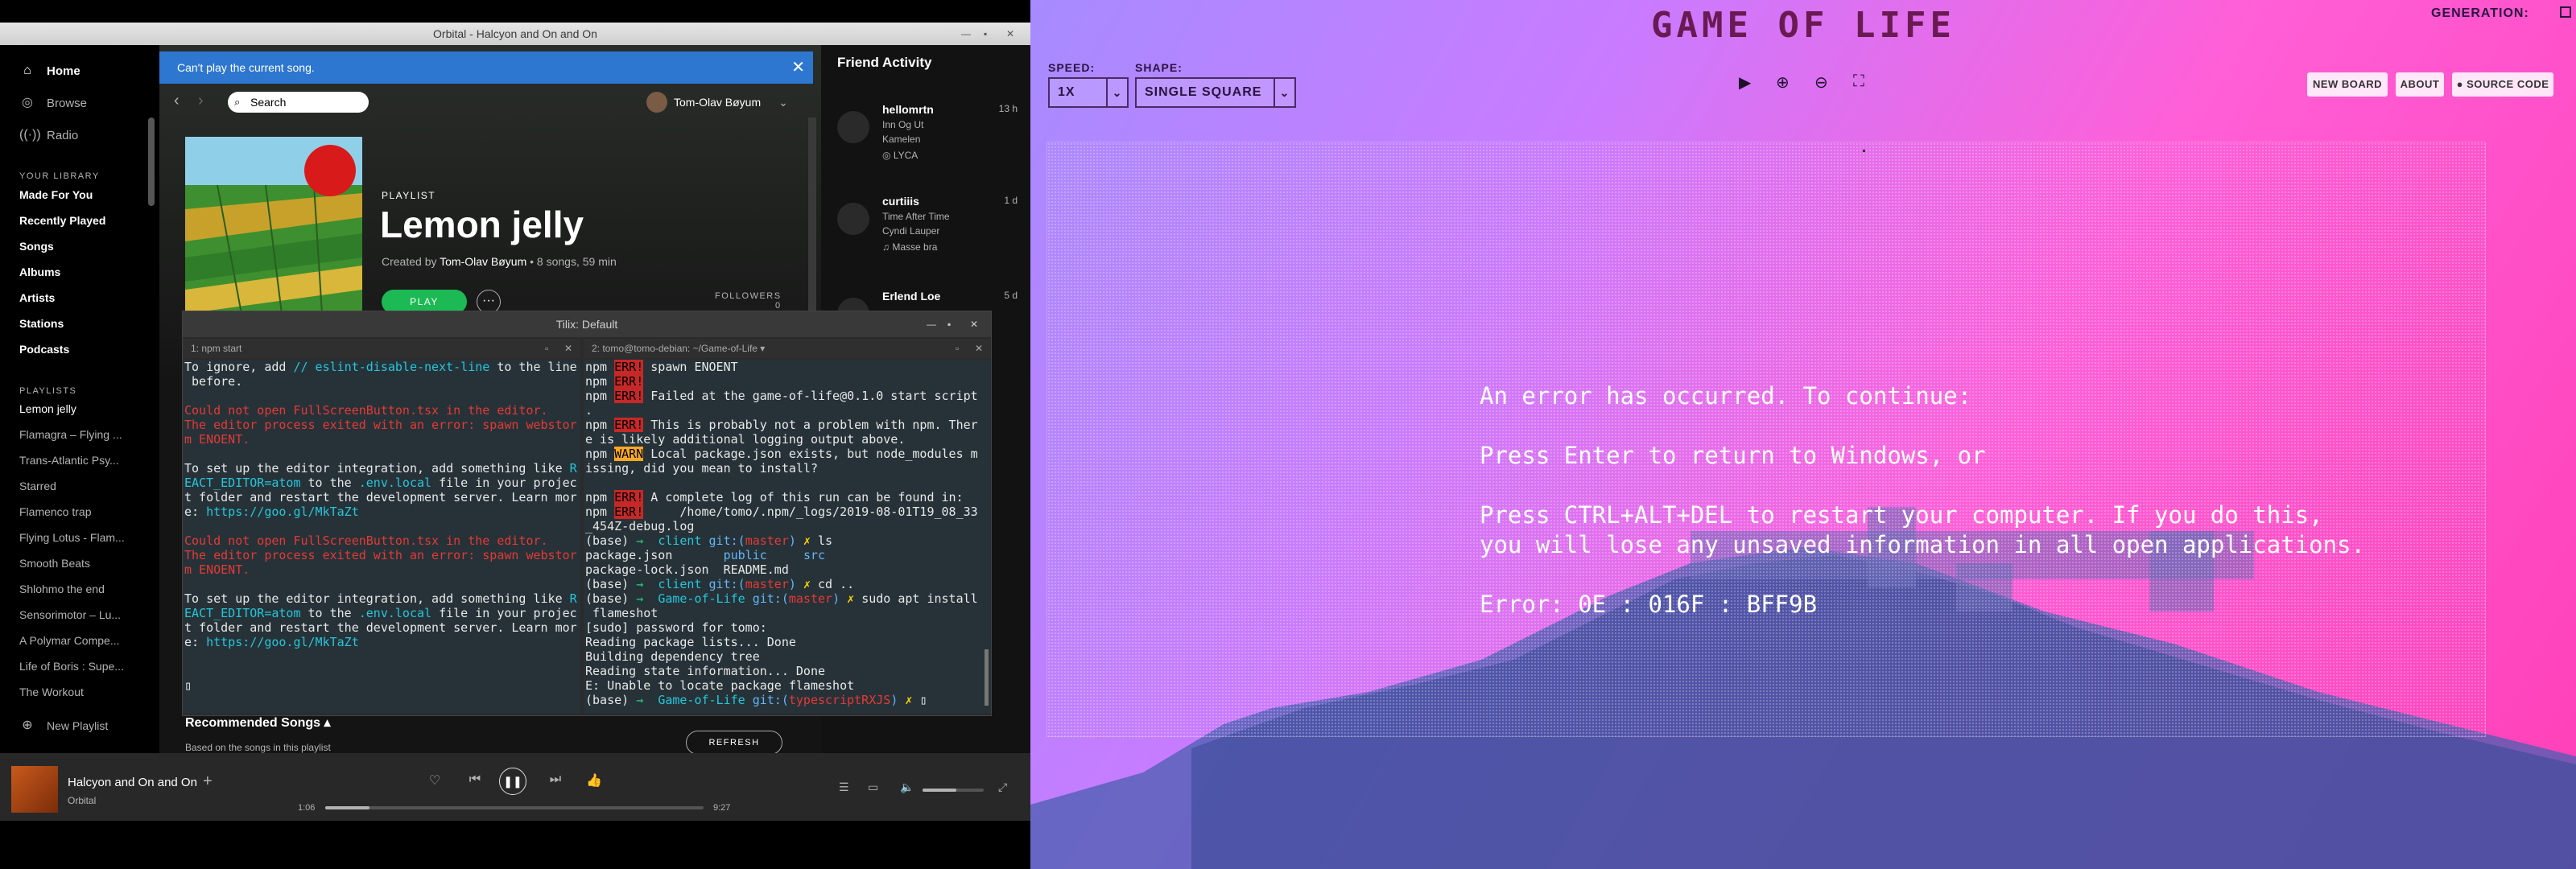 The image size is (2576, 869). I want to click on search-icon: ⌕, so click(237, 102).